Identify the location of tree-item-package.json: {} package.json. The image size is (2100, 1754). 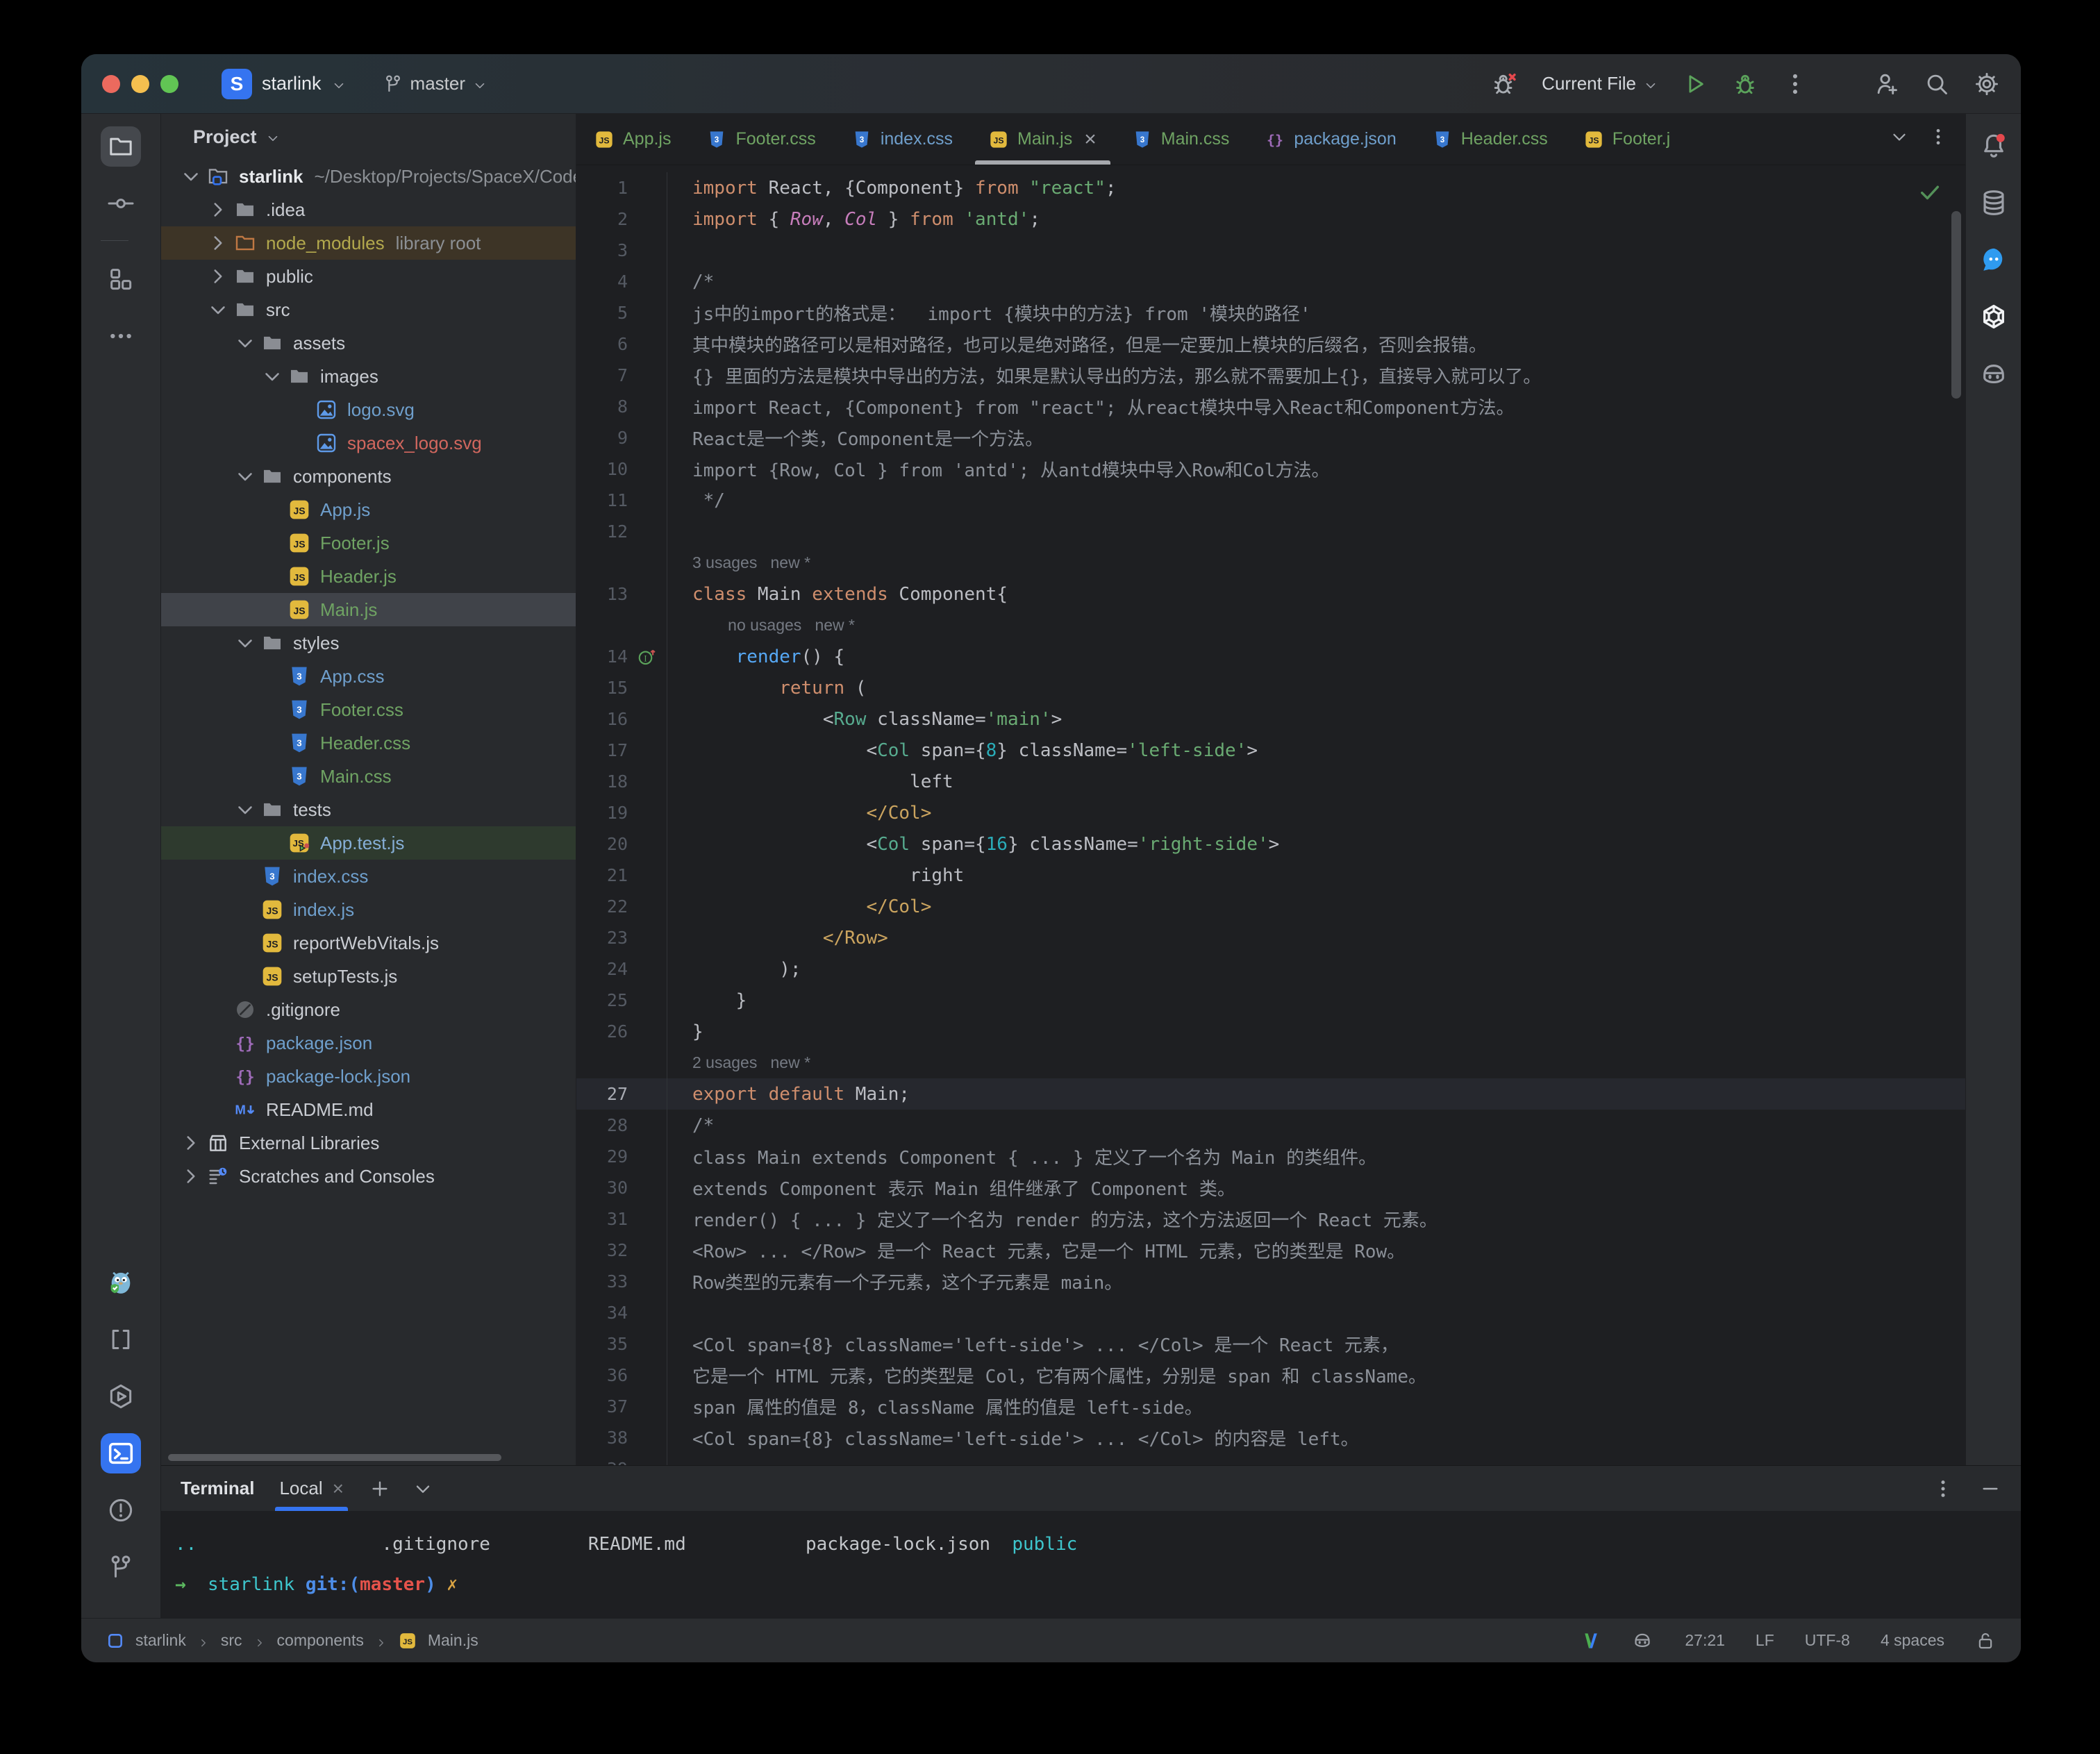
(368, 1043).